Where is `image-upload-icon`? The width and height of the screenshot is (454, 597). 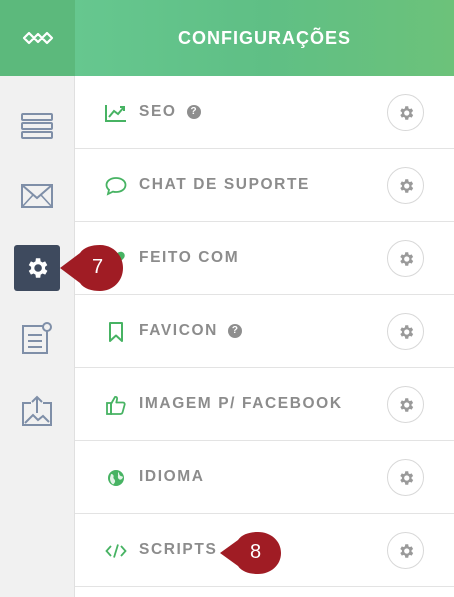
image-upload-icon is located at coordinates (37, 410).